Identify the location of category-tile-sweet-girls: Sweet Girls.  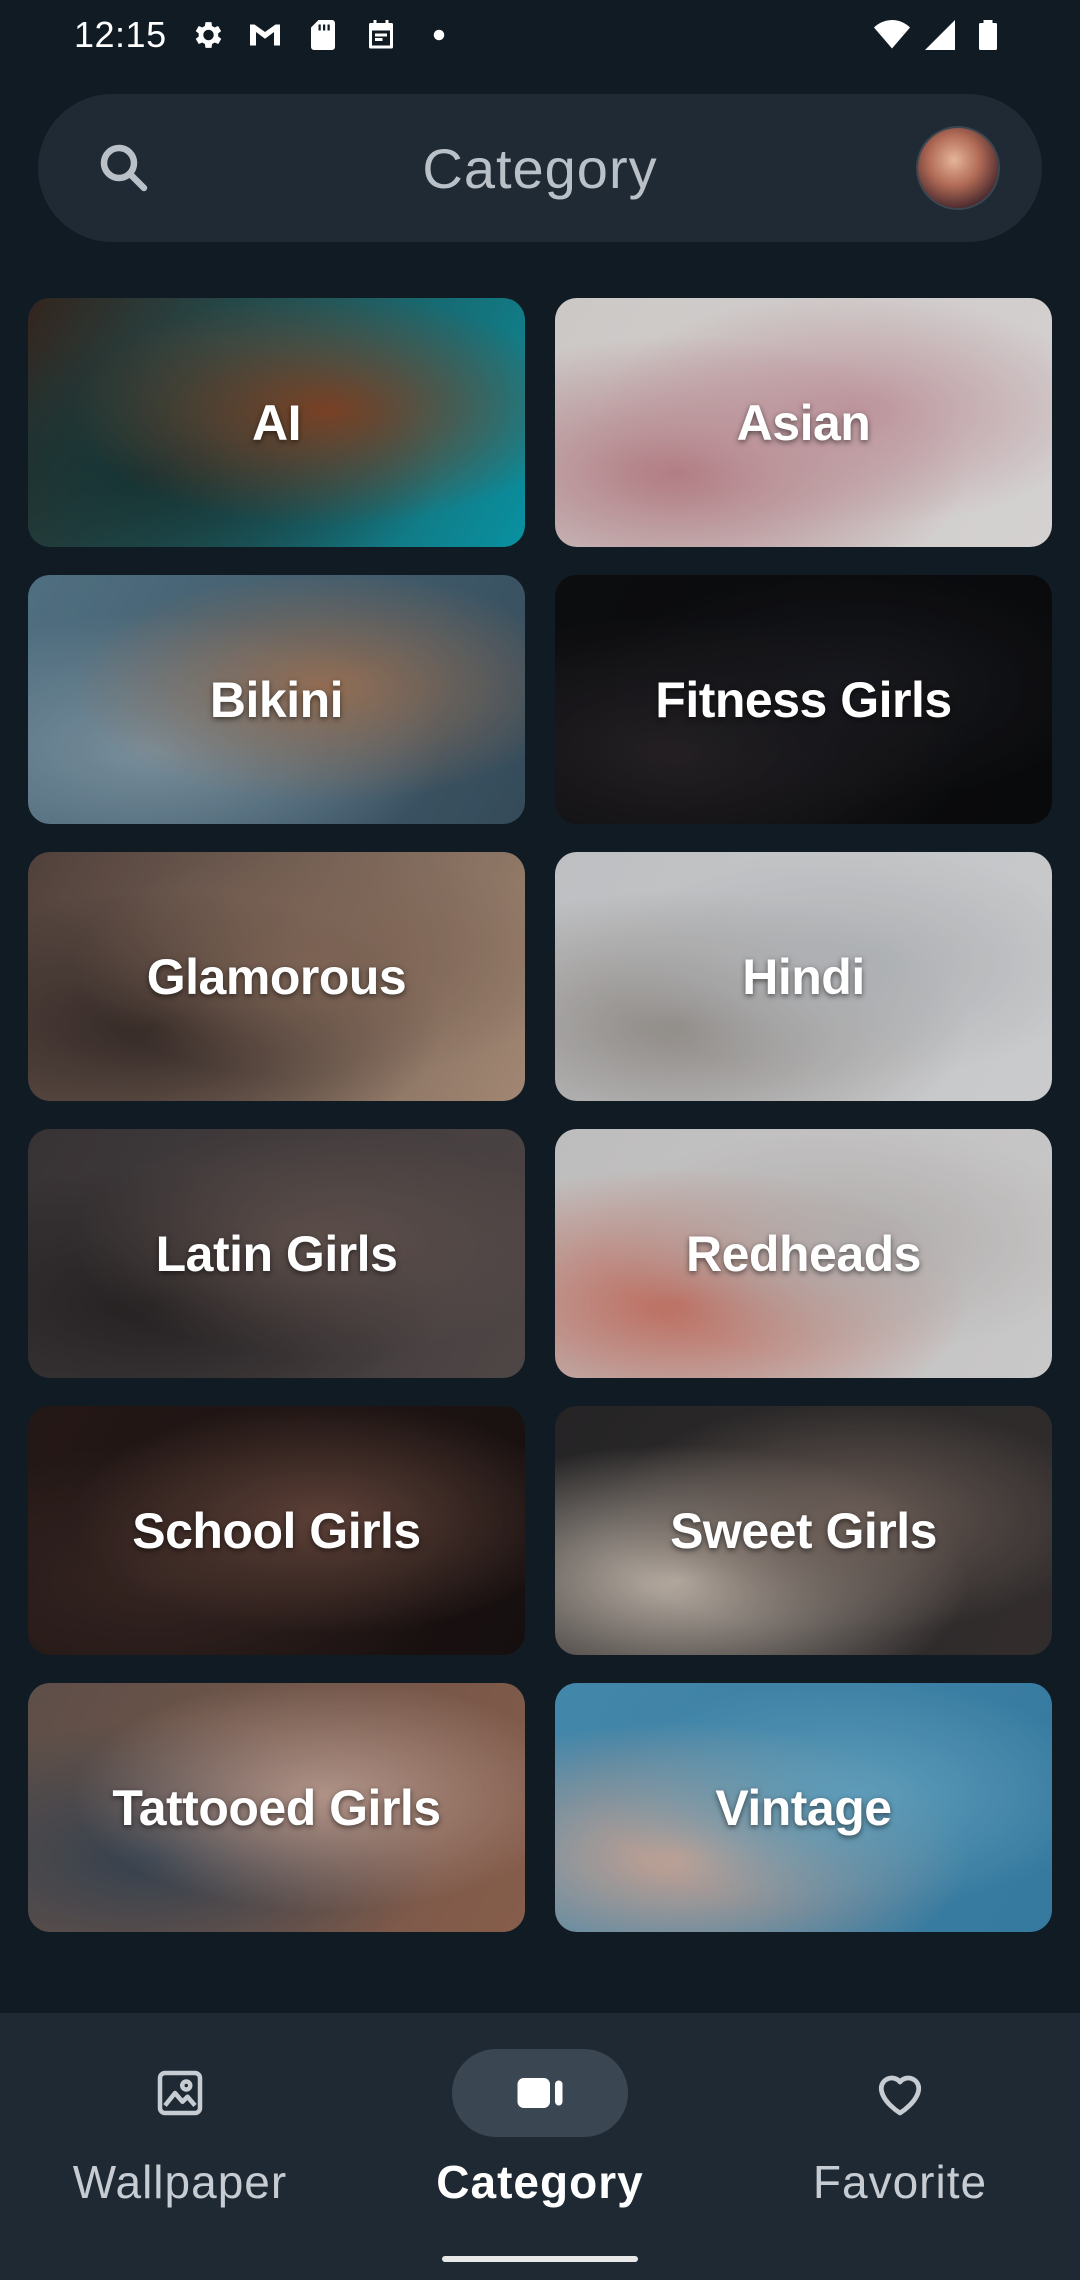
(803, 1530).